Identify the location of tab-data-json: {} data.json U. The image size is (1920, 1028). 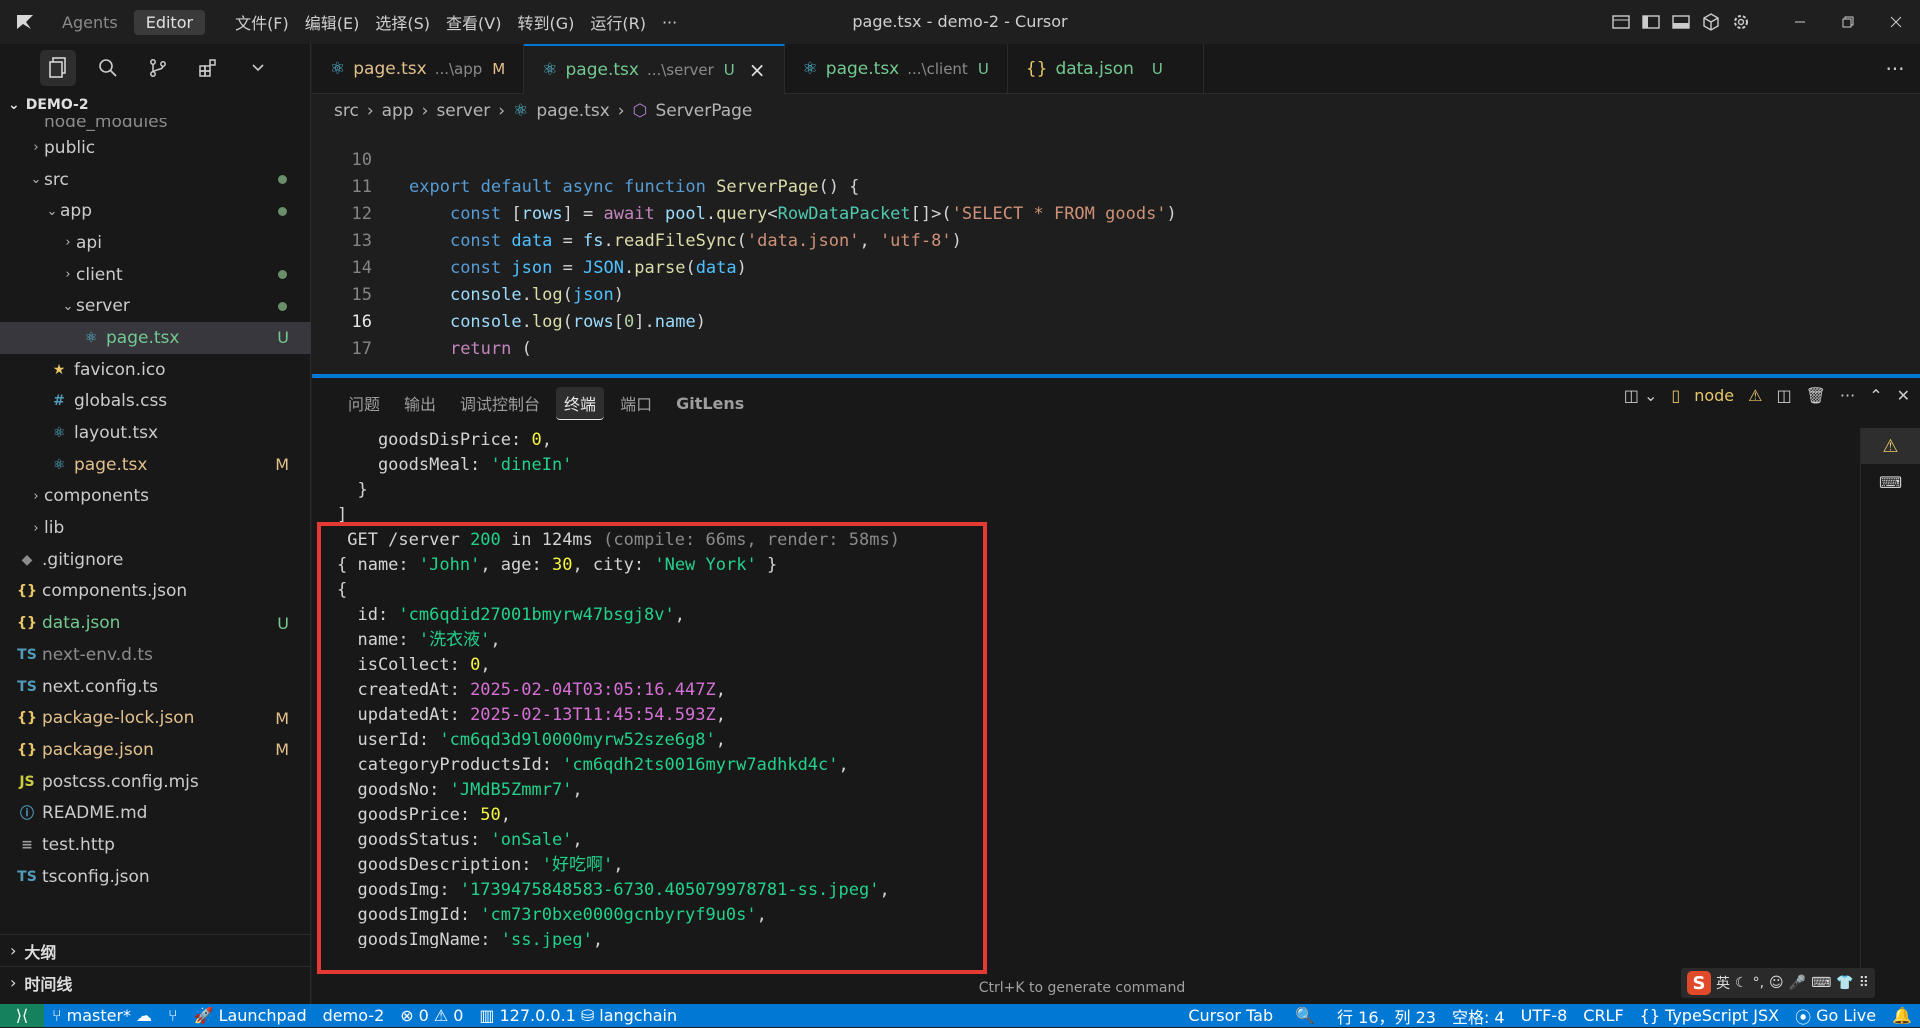
(1106, 69).